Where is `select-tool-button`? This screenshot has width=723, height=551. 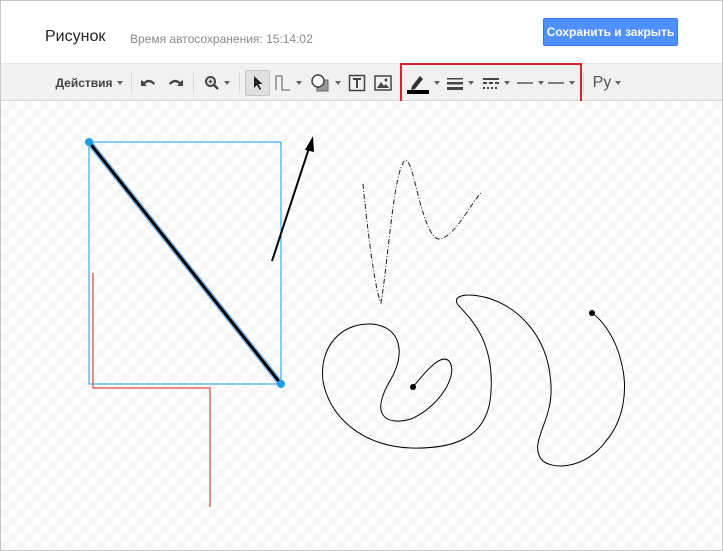
select-tool-button is located at coordinates (257, 83).